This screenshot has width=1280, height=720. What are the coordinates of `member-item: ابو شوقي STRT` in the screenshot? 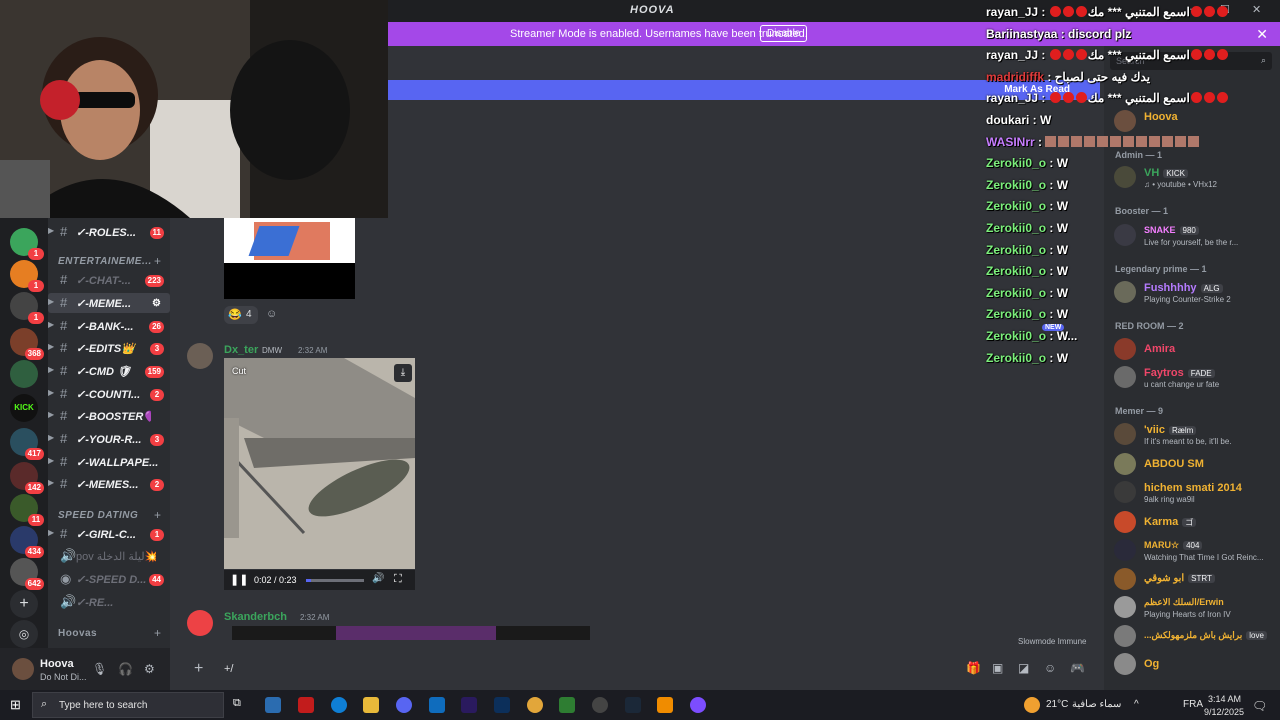 It's located at (1197, 580).